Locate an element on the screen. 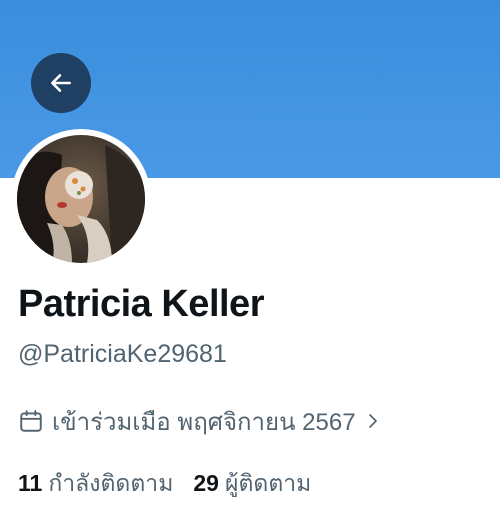  joined-date: เข้าร่วมเมือ พฤศจิกายน 2567 is located at coordinates (200, 421).